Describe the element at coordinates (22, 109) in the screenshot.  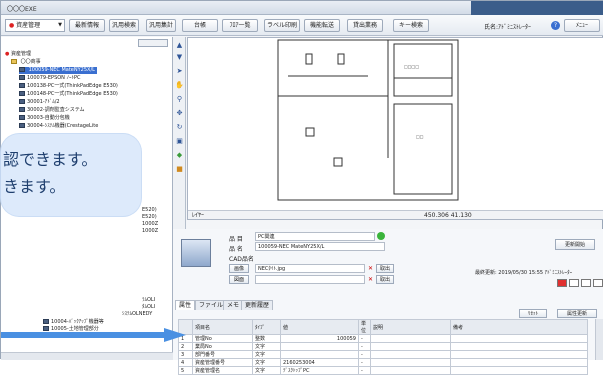
I see `device-icon` at that location.